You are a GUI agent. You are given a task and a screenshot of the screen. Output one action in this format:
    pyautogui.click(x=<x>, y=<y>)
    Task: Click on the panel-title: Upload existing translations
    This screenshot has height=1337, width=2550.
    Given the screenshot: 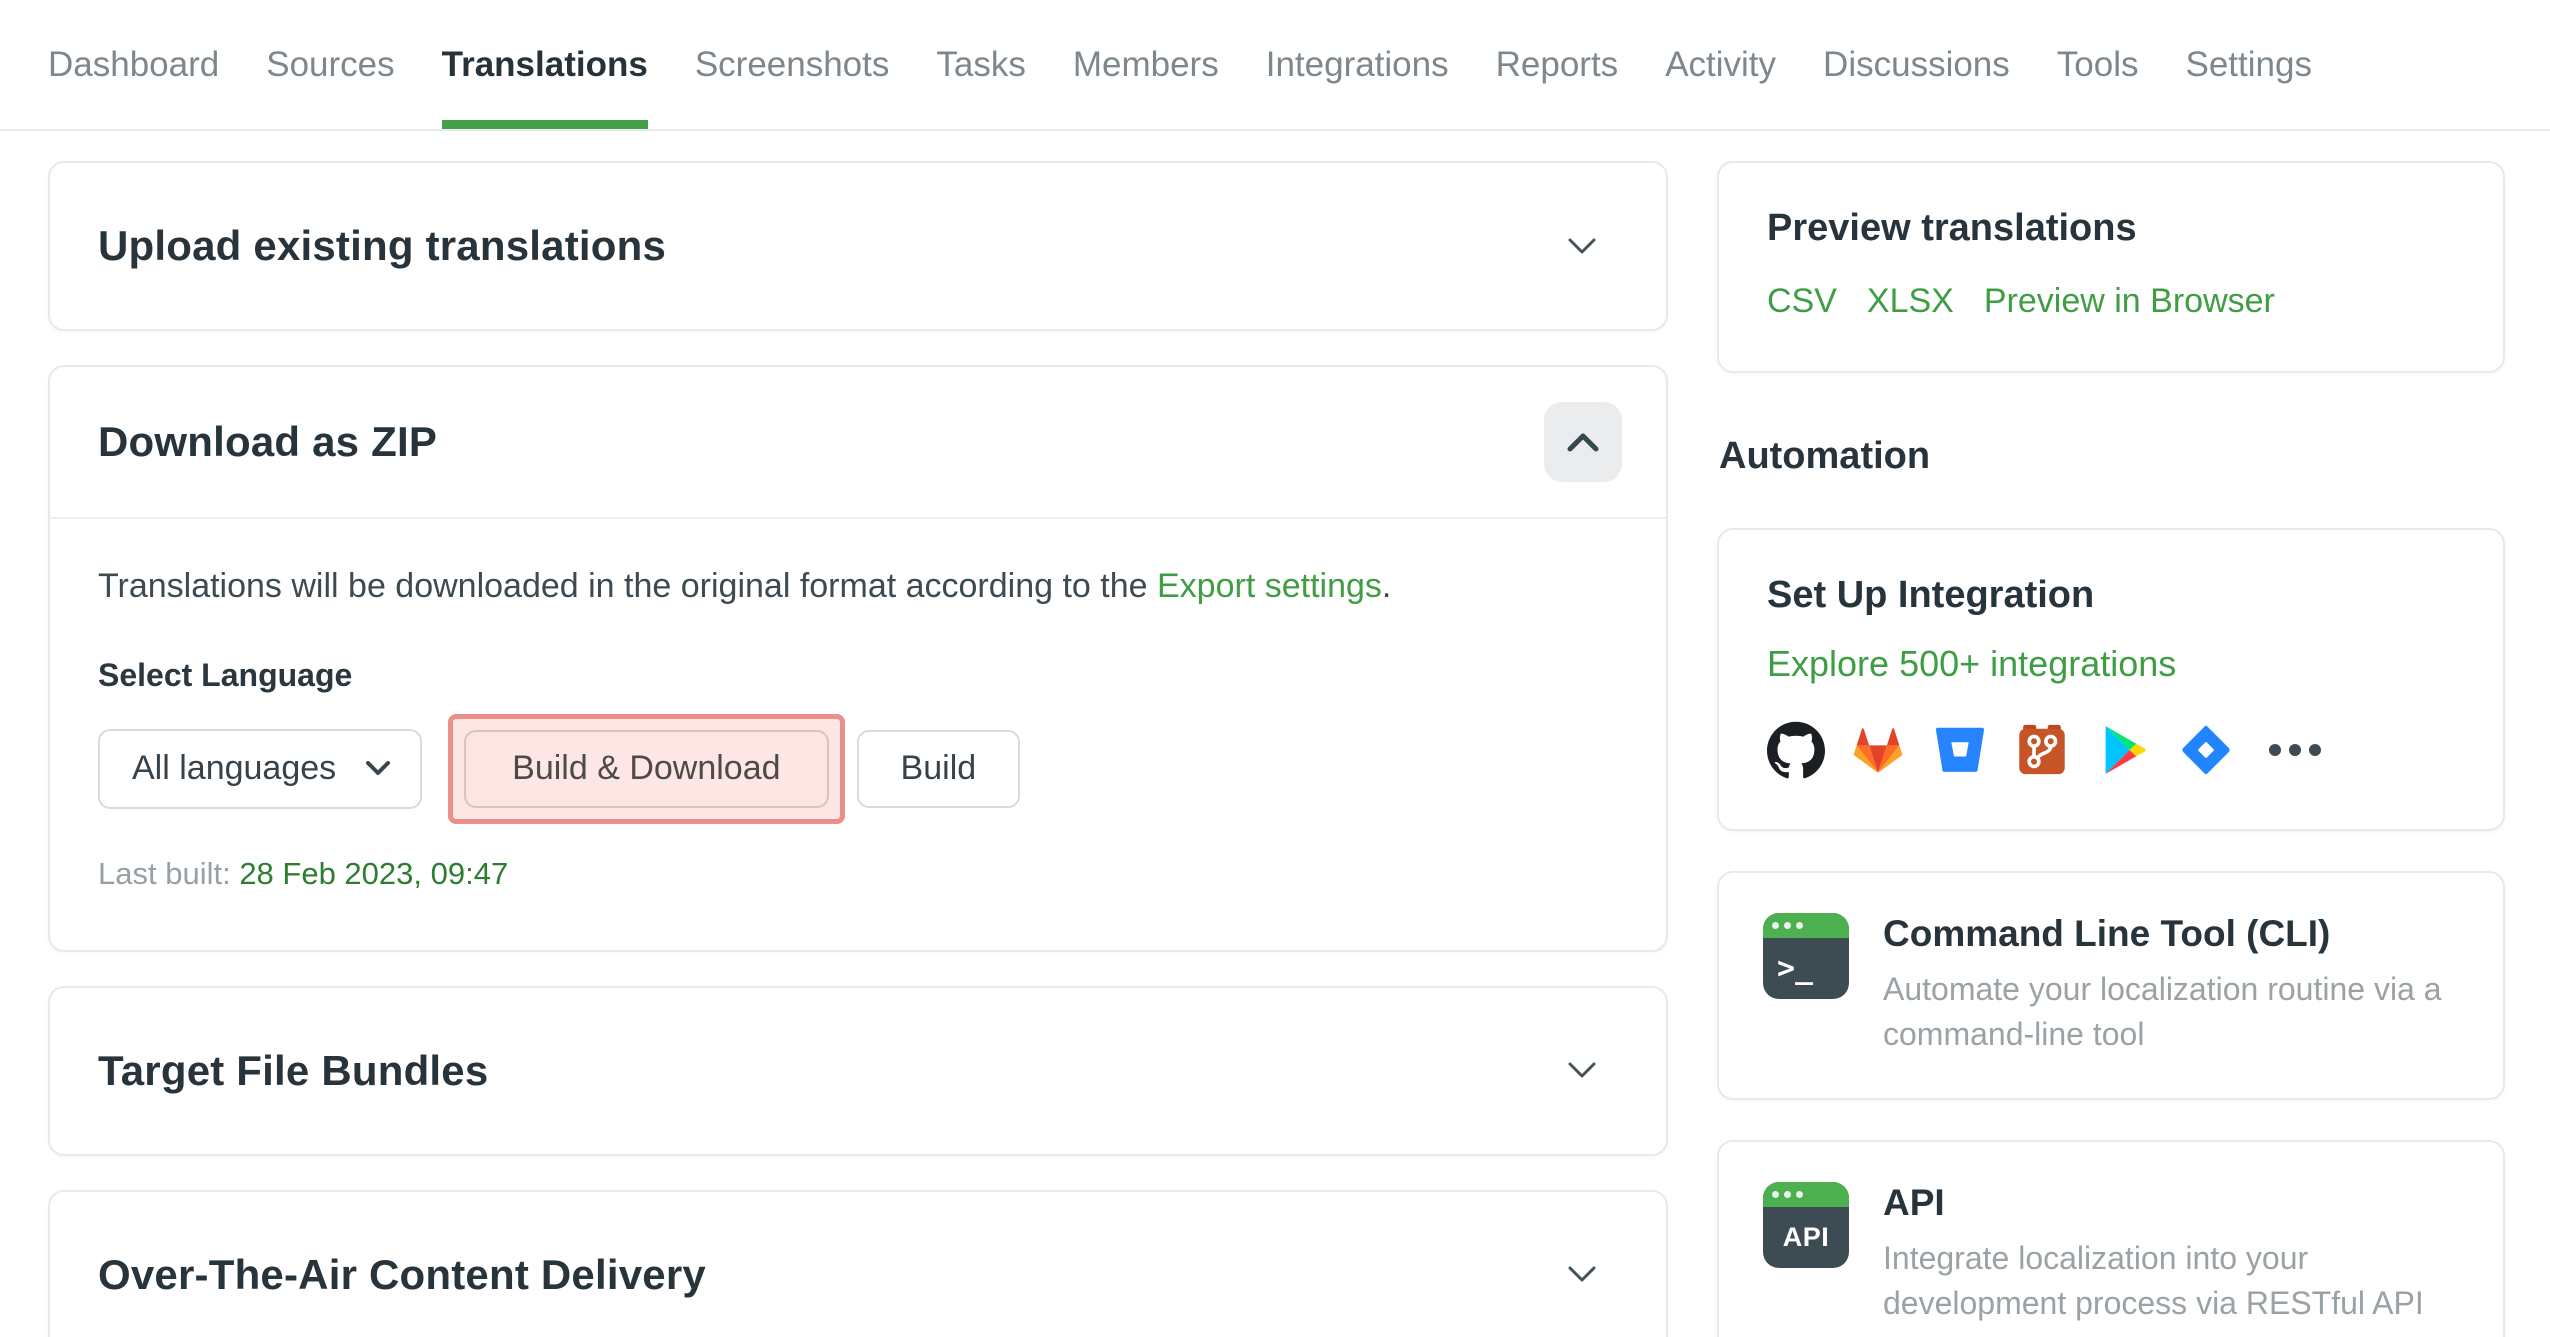 What is the action you would take?
    pyautogui.click(x=382, y=245)
    